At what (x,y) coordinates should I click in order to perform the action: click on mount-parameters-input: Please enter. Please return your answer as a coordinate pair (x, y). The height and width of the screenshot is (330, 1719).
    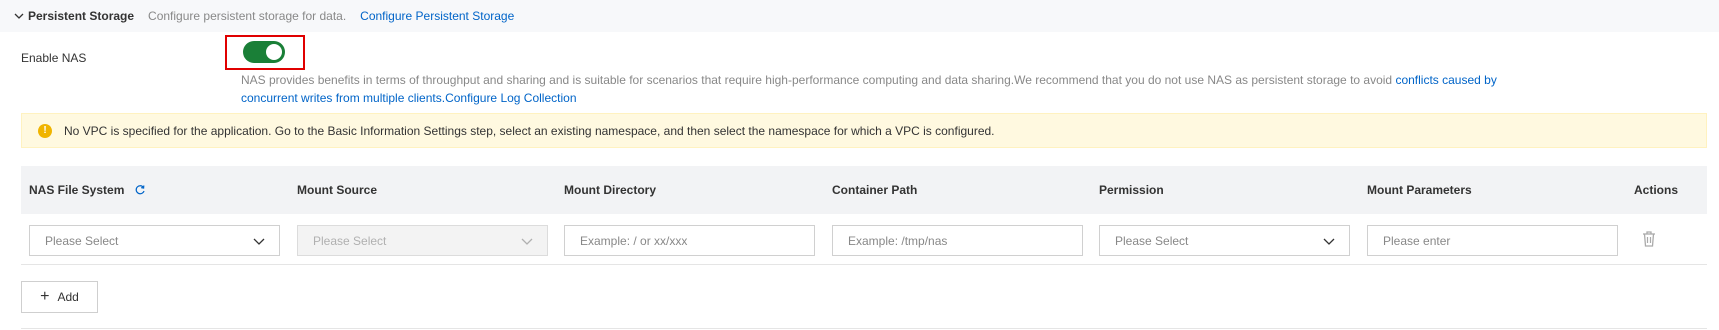
    Looking at the image, I should click on (1492, 240).